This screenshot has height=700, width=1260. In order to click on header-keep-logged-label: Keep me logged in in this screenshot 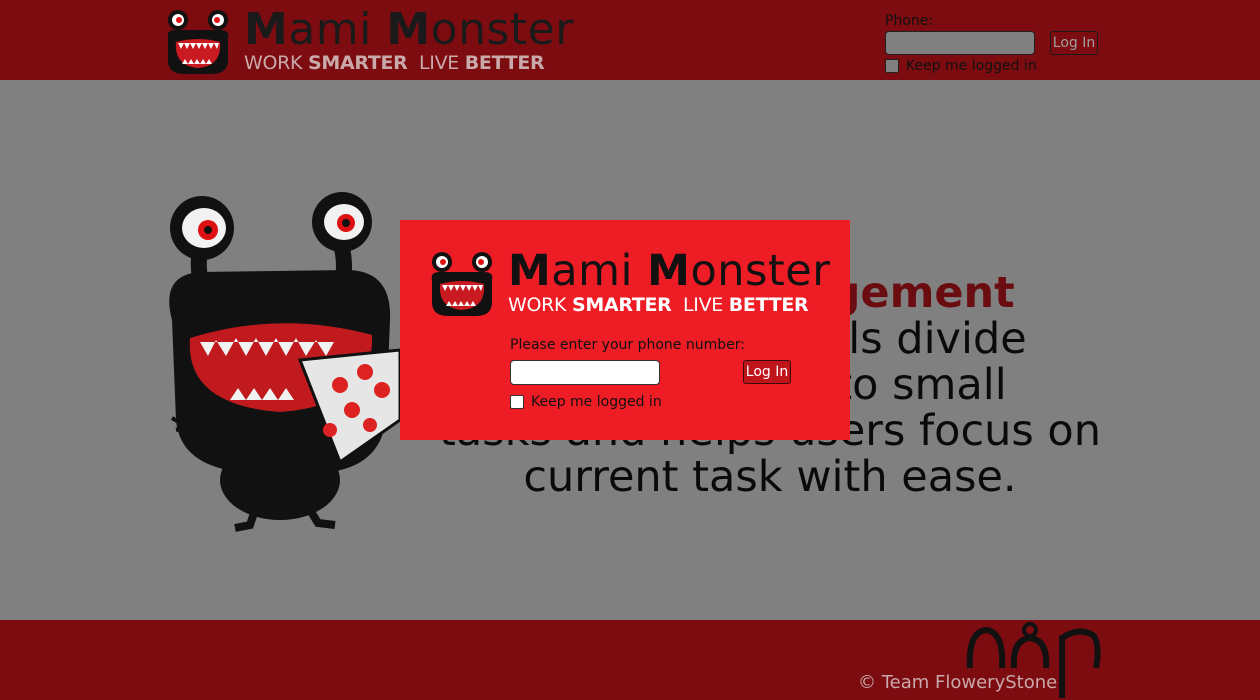, I will do `click(971, 66)`.